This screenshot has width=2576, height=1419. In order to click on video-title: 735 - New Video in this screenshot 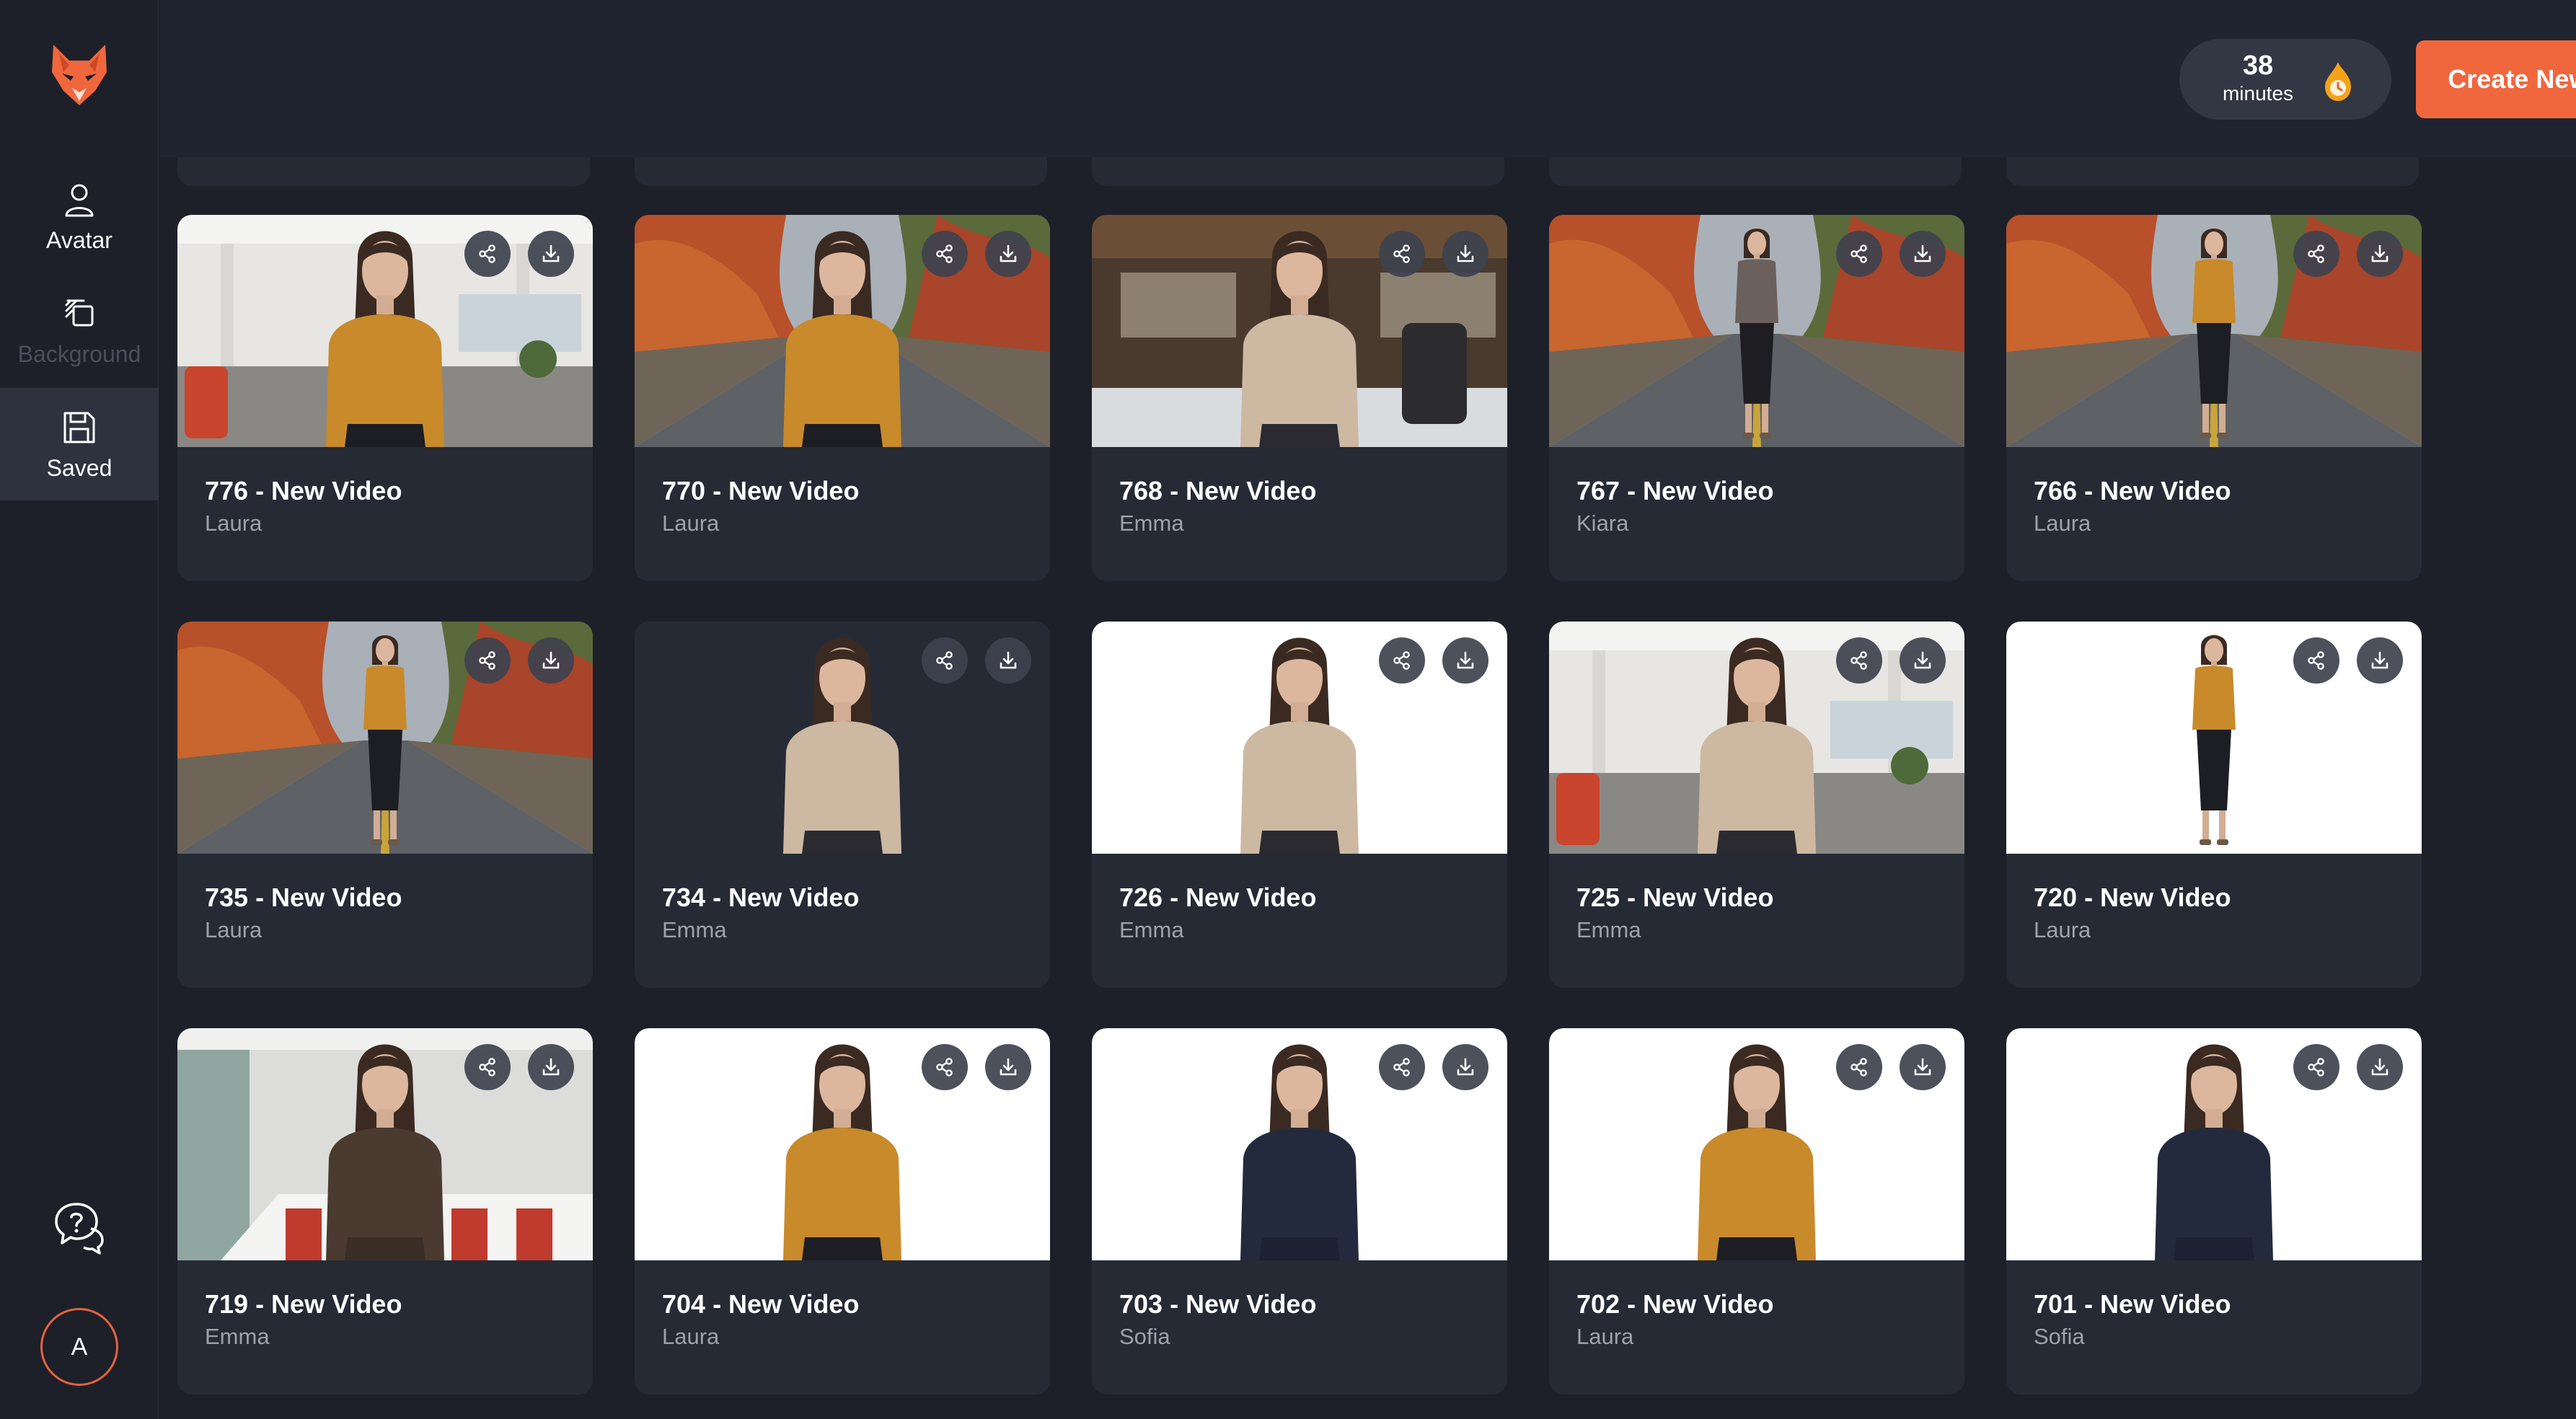, I will do `click(303, 898)`.